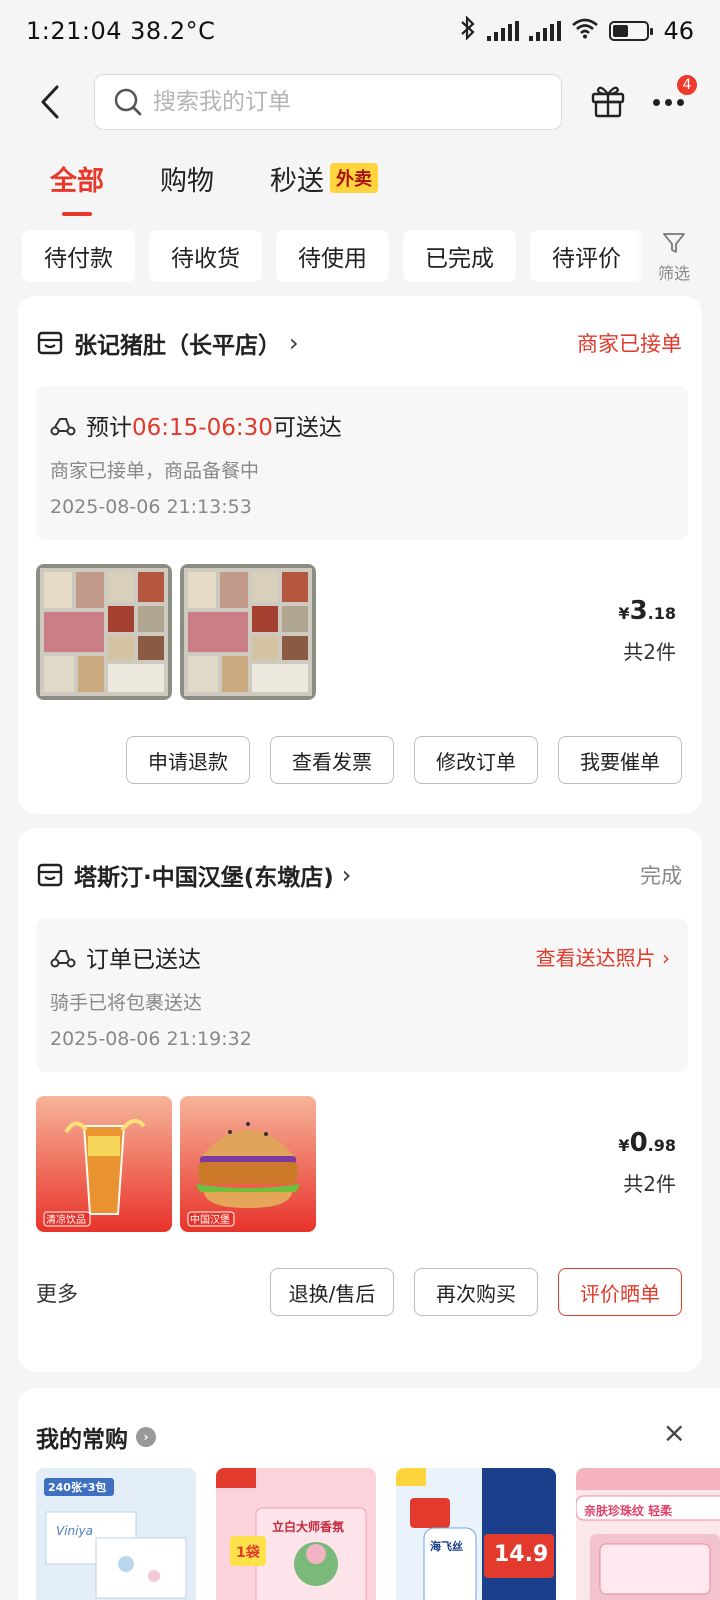 The width and height of the screenshot is (720, 1600). What do you see at coordinates (77, 1487) in the screenshot?
I see `product-promo: 240张*3包` at bounding box center [77, 1487].